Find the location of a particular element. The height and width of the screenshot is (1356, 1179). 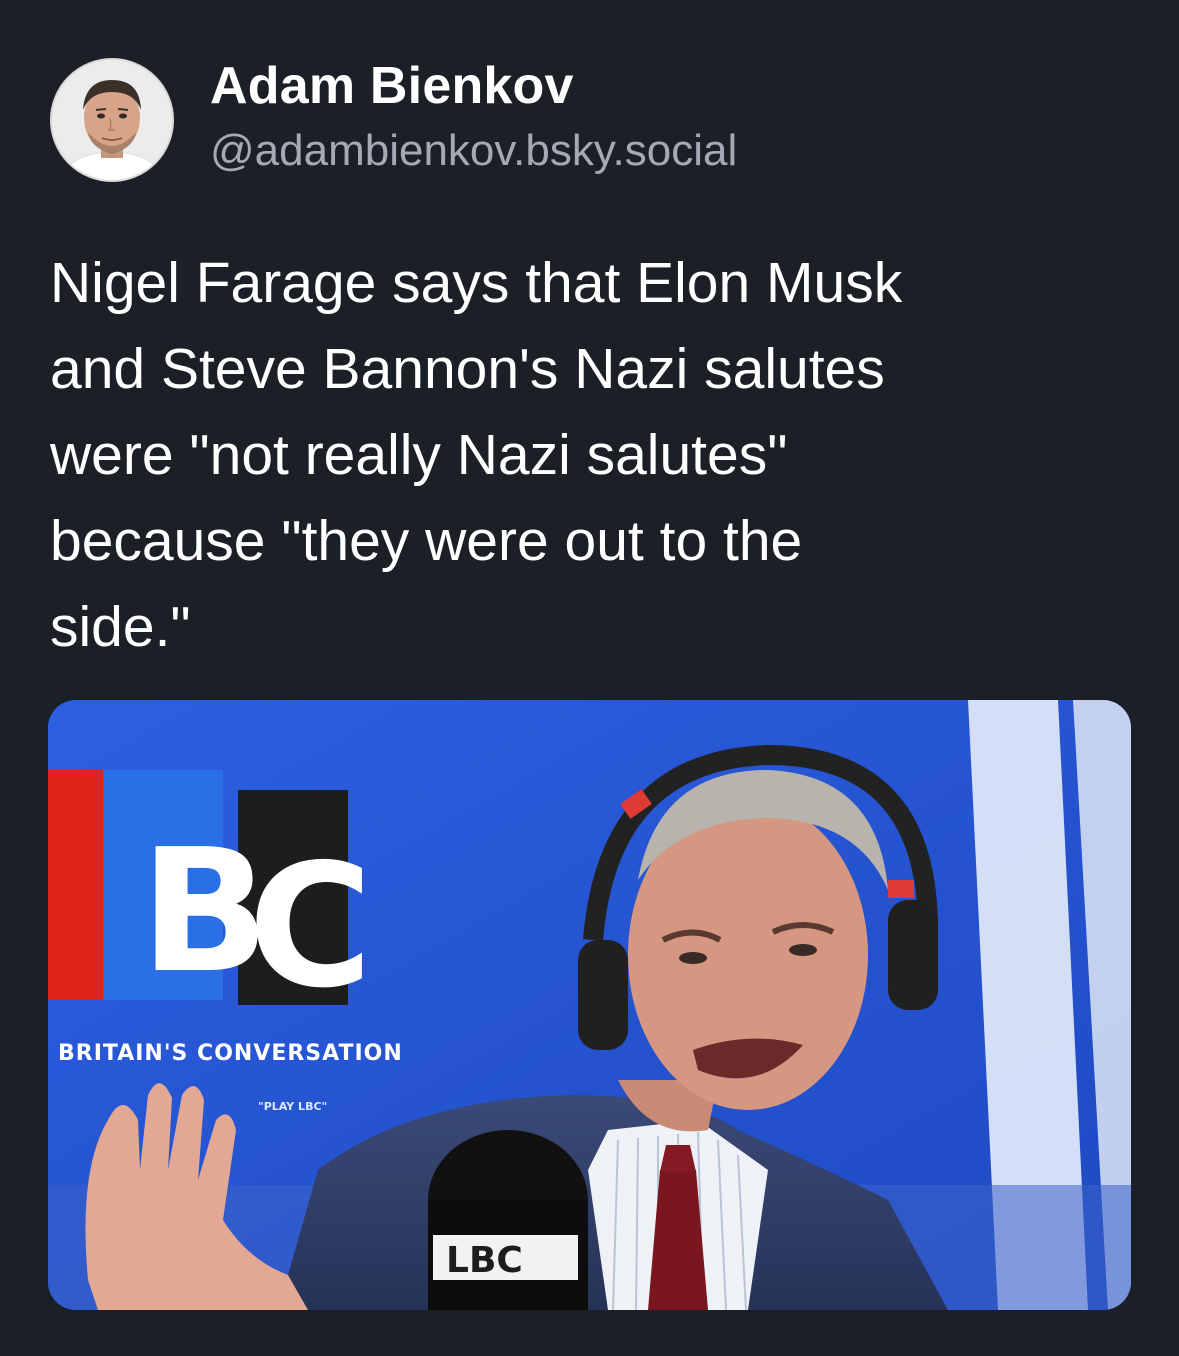

mic-logo-text: LBC is located at coordinates (484, 1260).